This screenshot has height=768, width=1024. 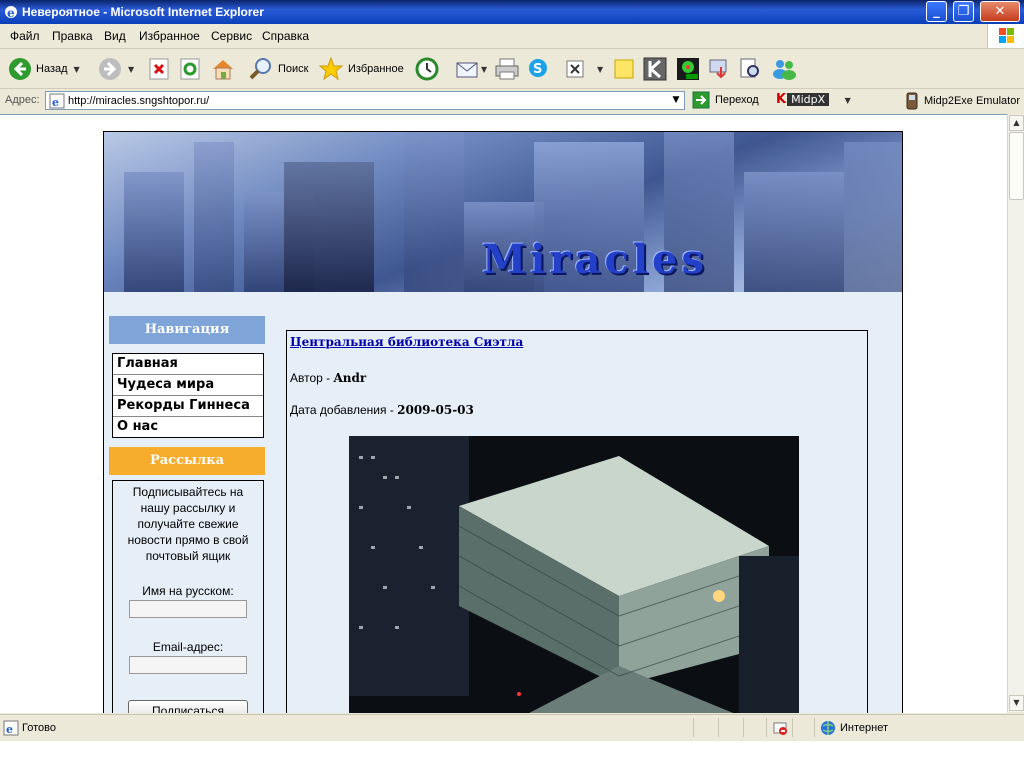 I want to click on home-icon, so click(x=223, y=70).